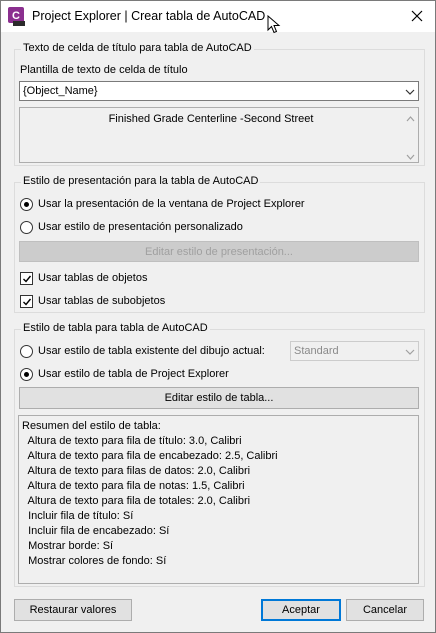 The image size is (436, 633). Describe the element at coordinates (101, 301) in the screenshot. I see `checkbox-subobject-tables-label: Usar tablas de subobjetos` at that location.